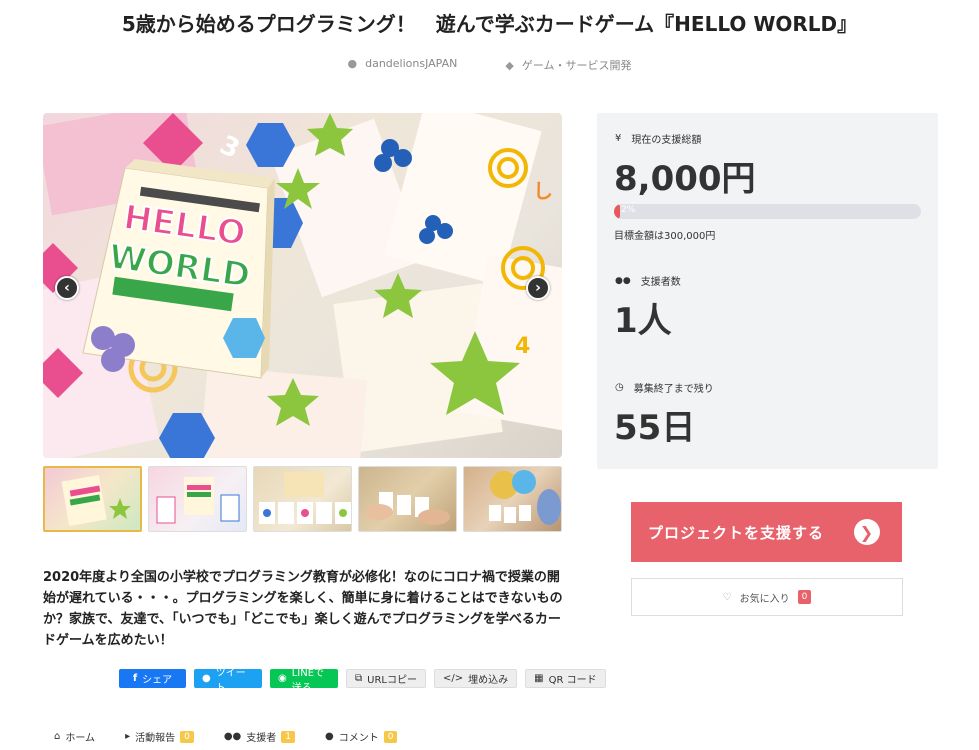 The height and width of the screenshot is (750, 979). What do you see at coordinates (618, 138) in the screenshot?
I see `yen-icon: ¥` at bounding box center [618, 138].